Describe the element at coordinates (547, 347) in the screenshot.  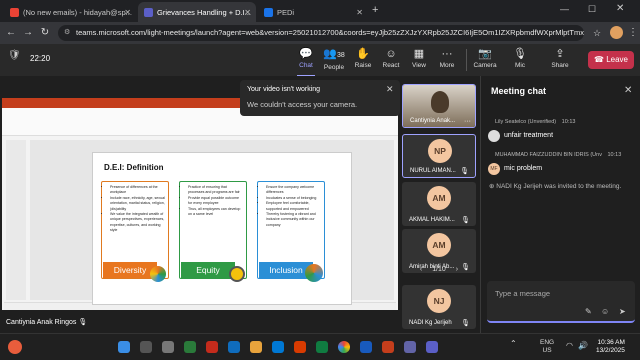
I see `language-indicator: ENG US` at that location.